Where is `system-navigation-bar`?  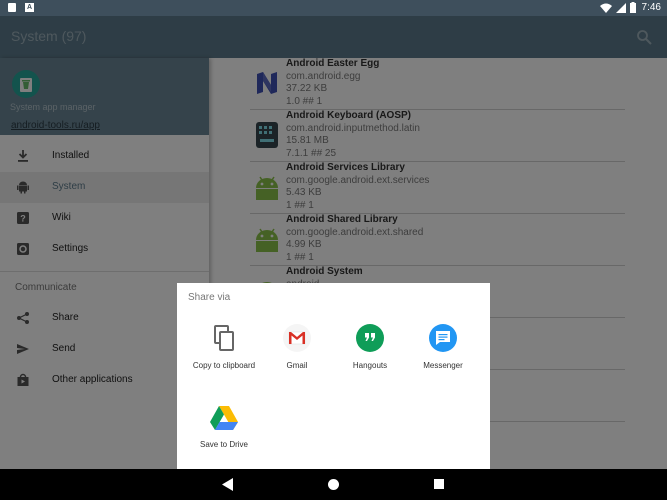
system-navigation-bar is located at coordinates (333, 484).